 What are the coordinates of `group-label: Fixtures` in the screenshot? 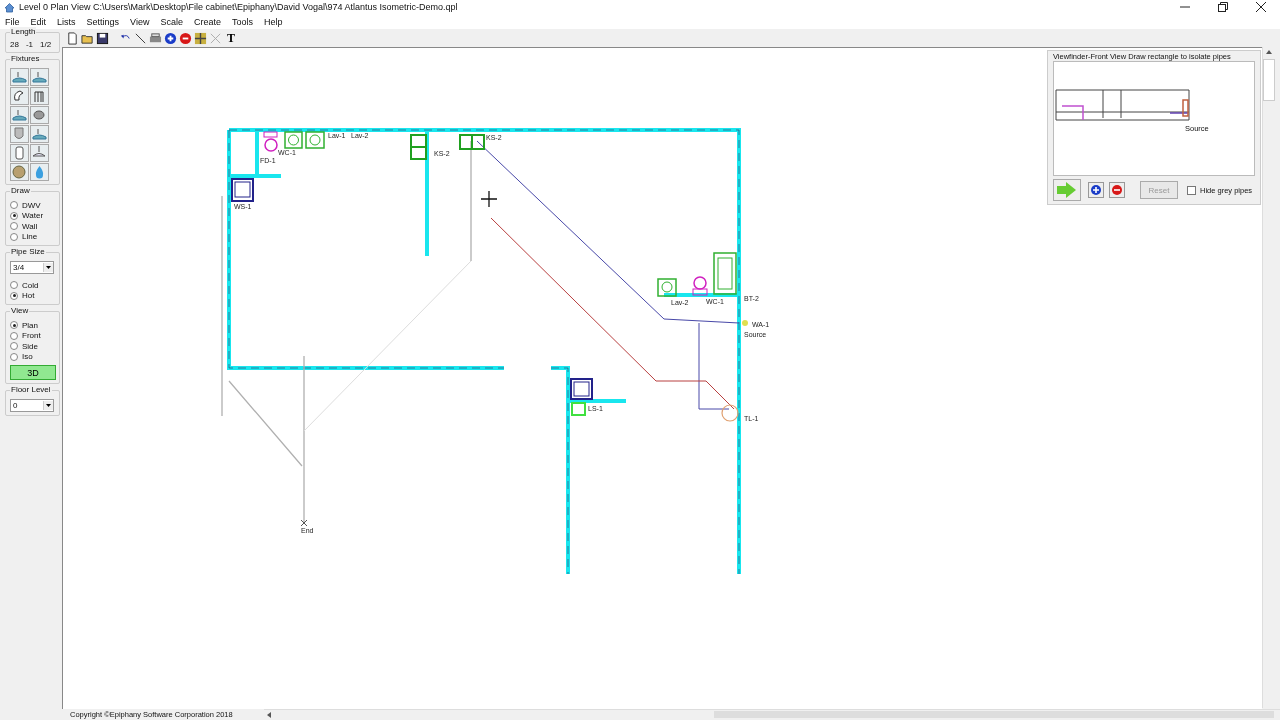 It's located at (25, 58).